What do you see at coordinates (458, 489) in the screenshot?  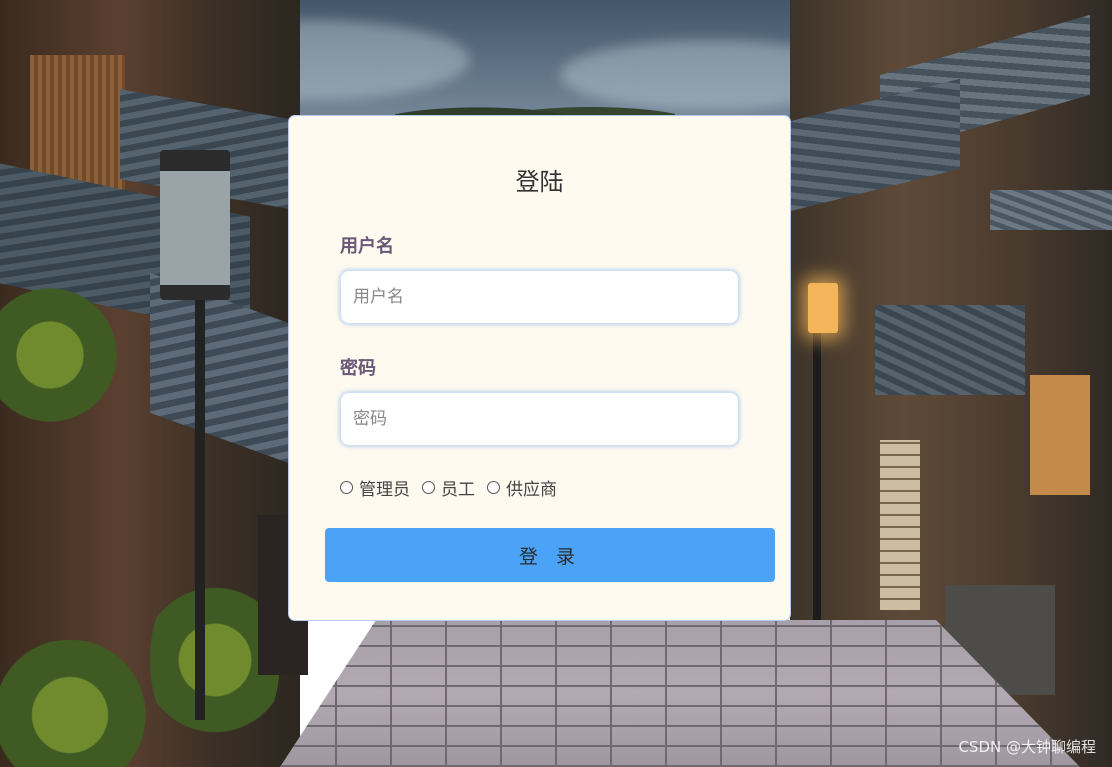 I see `role-label: 员工` at bounding box center [458, 489].